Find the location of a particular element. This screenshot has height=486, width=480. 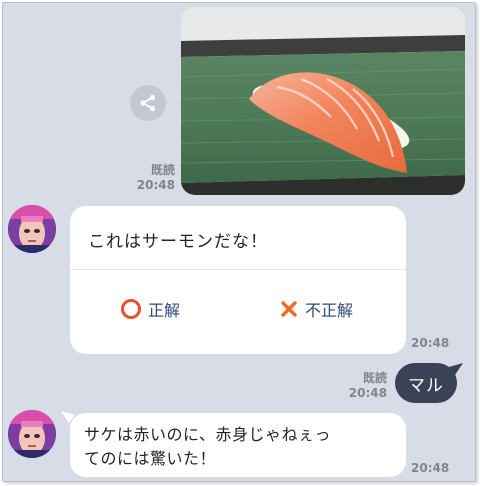

user-message-bubble: マル is located at coordinates (426, 383).